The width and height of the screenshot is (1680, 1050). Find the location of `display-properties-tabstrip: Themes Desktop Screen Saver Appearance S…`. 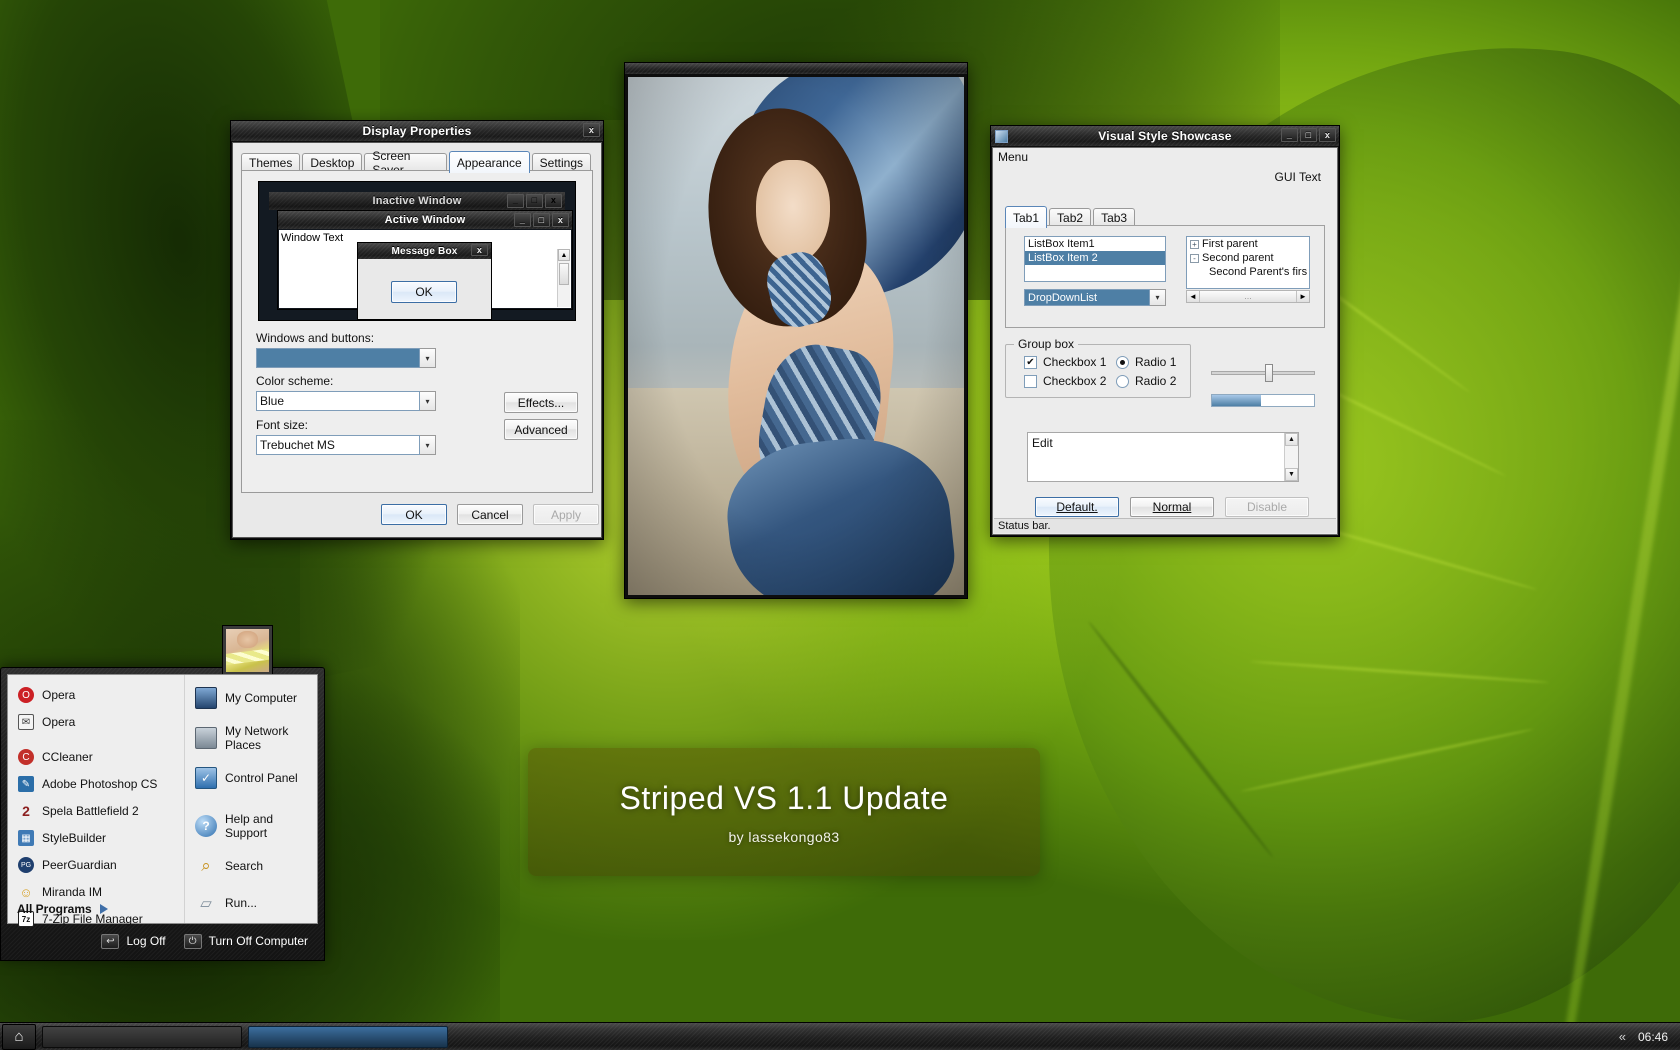

display-properties-tabstrip: Themes Desktop Screen Saver Appearance S… is located at coordinates (417, 163).